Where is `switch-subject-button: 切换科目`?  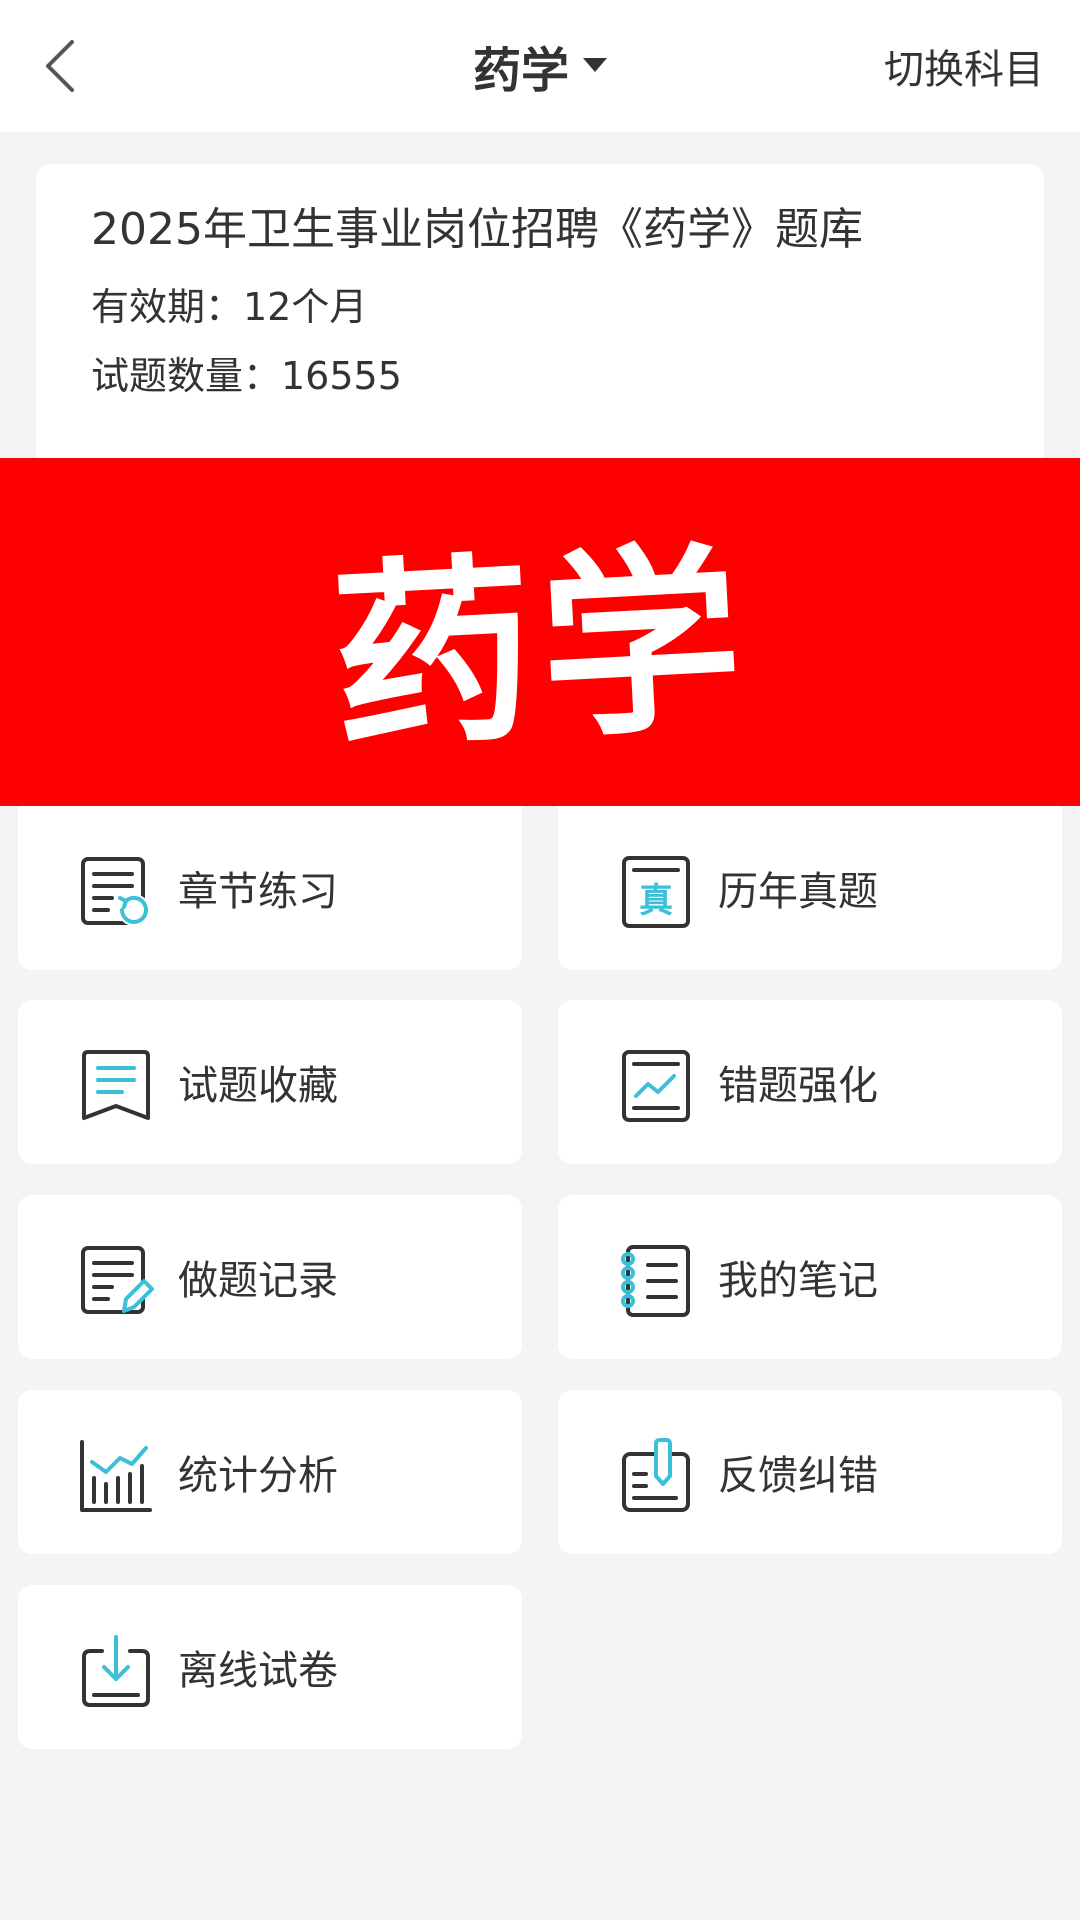
switch-subject-button: 切换科目 is located at coordinates (964, 66).